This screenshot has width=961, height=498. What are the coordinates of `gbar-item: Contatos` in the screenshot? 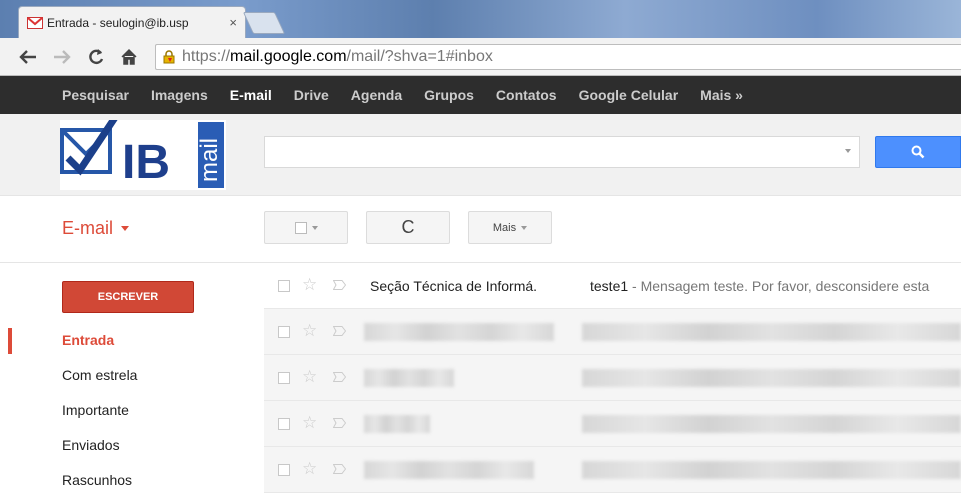 It's located at (526, 95).